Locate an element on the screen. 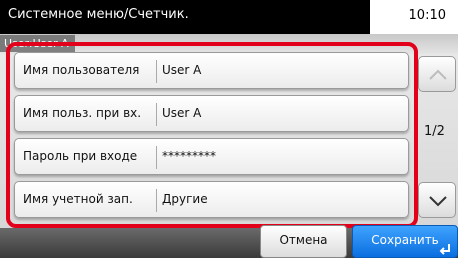  row-login-password: Пароль при входе ********* is located at coordinates (211, 156).